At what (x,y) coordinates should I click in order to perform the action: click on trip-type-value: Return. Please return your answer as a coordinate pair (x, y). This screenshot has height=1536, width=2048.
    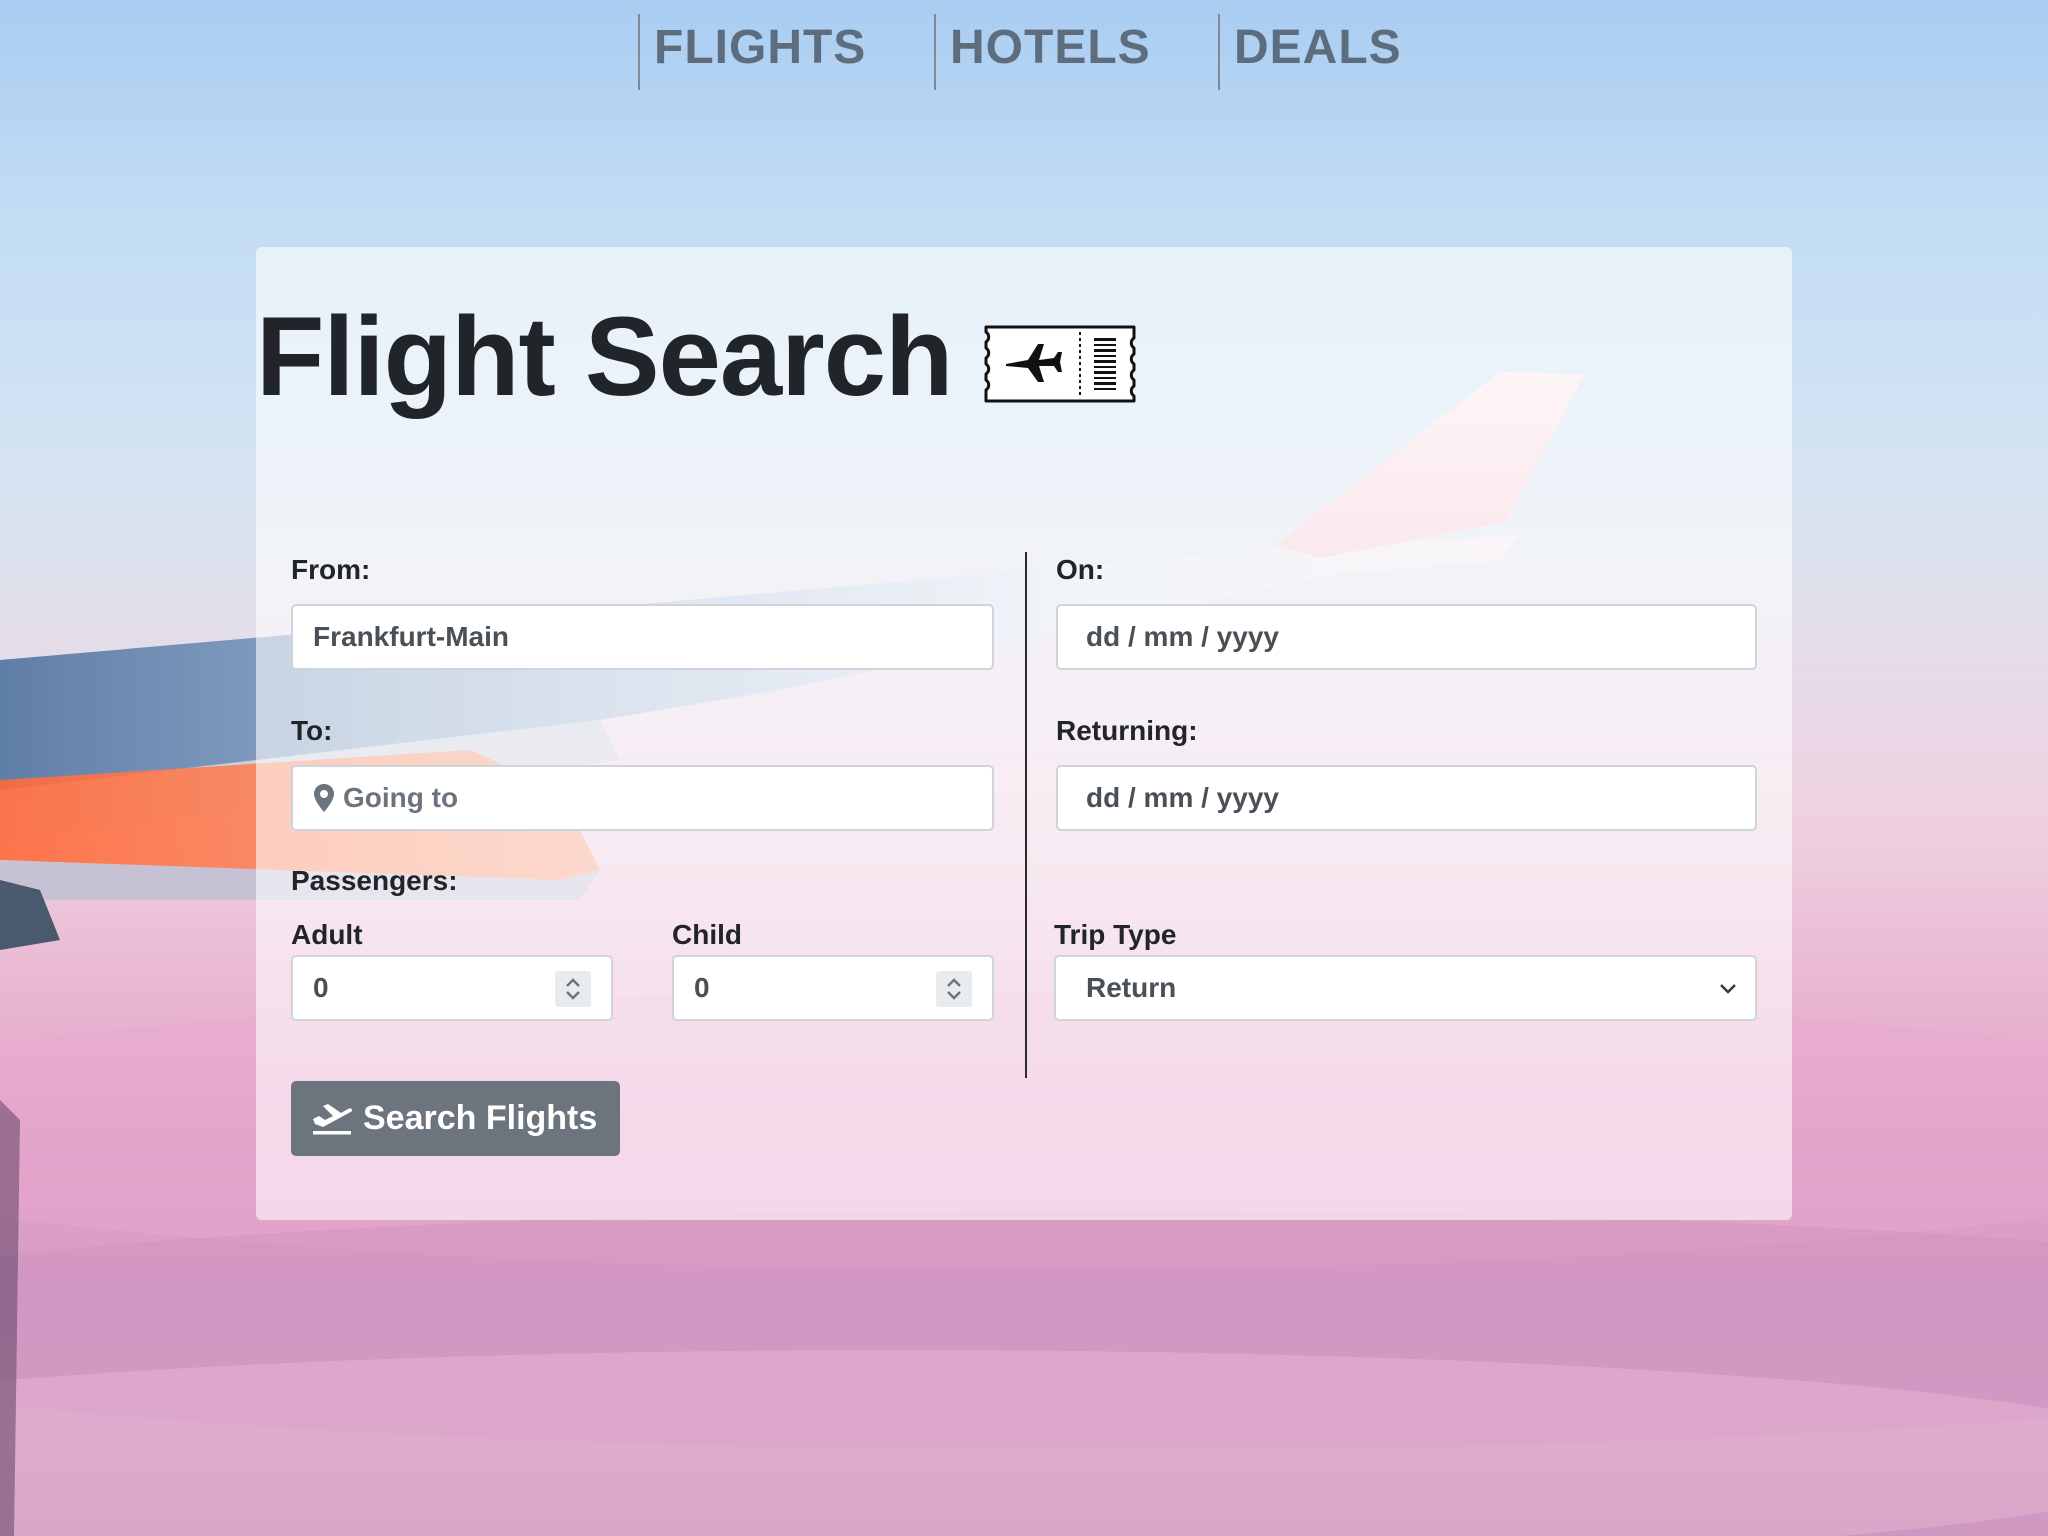
    Looking at the image, I should click on (1131, 987).